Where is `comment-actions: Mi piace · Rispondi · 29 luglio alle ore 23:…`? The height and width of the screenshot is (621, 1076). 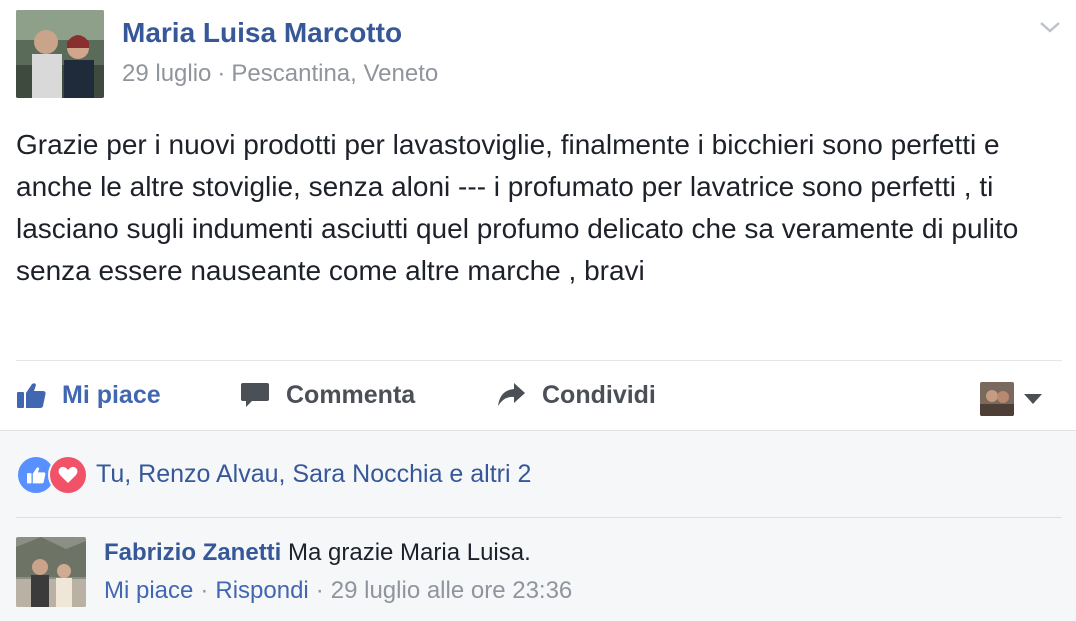
comment-actions: Mi piace · Rispondi · 29 luglio alle ore 23:… is located at coordinates (338, 591).